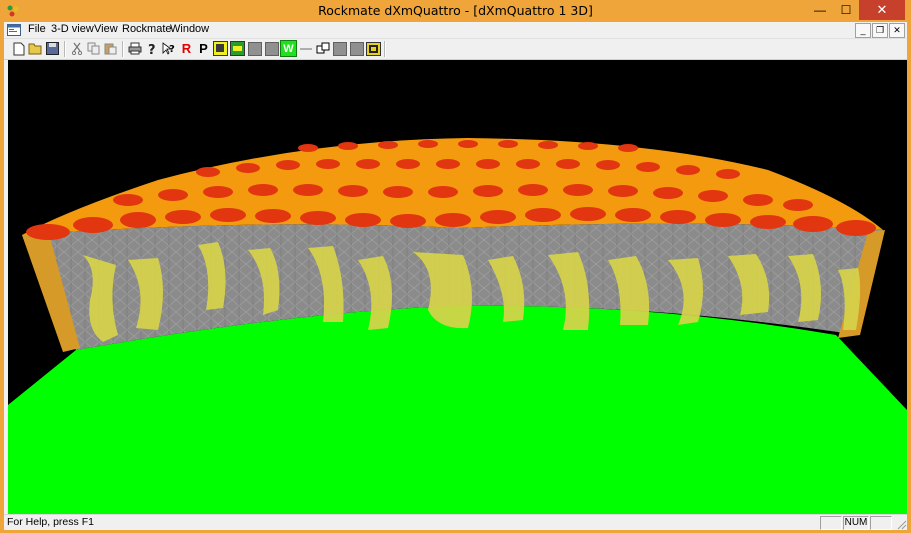 The width and height of the screenshot is (911, 533). What do you see at coordinates (52, 48) in the screenshot?
I see `save-icon` at bounding box center [52, 48].